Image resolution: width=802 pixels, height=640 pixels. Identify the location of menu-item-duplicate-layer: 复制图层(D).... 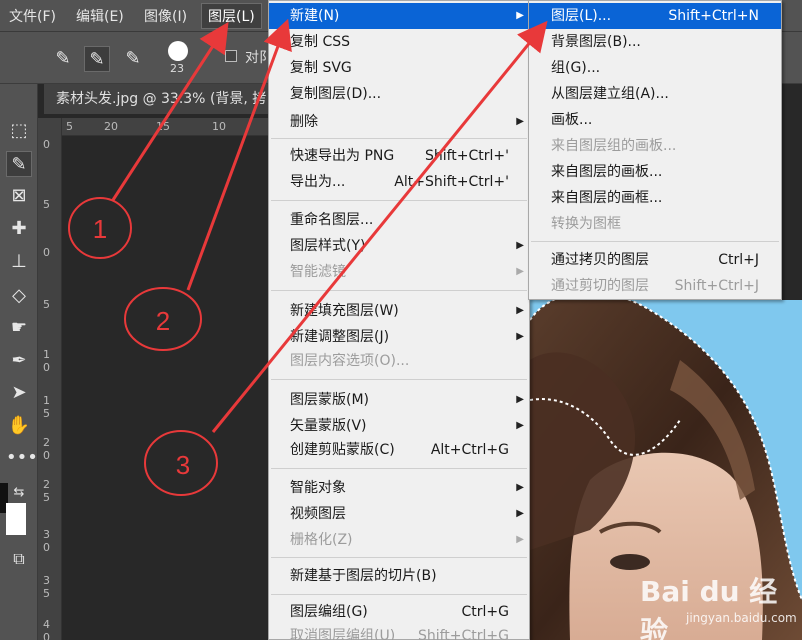
(399, 94).